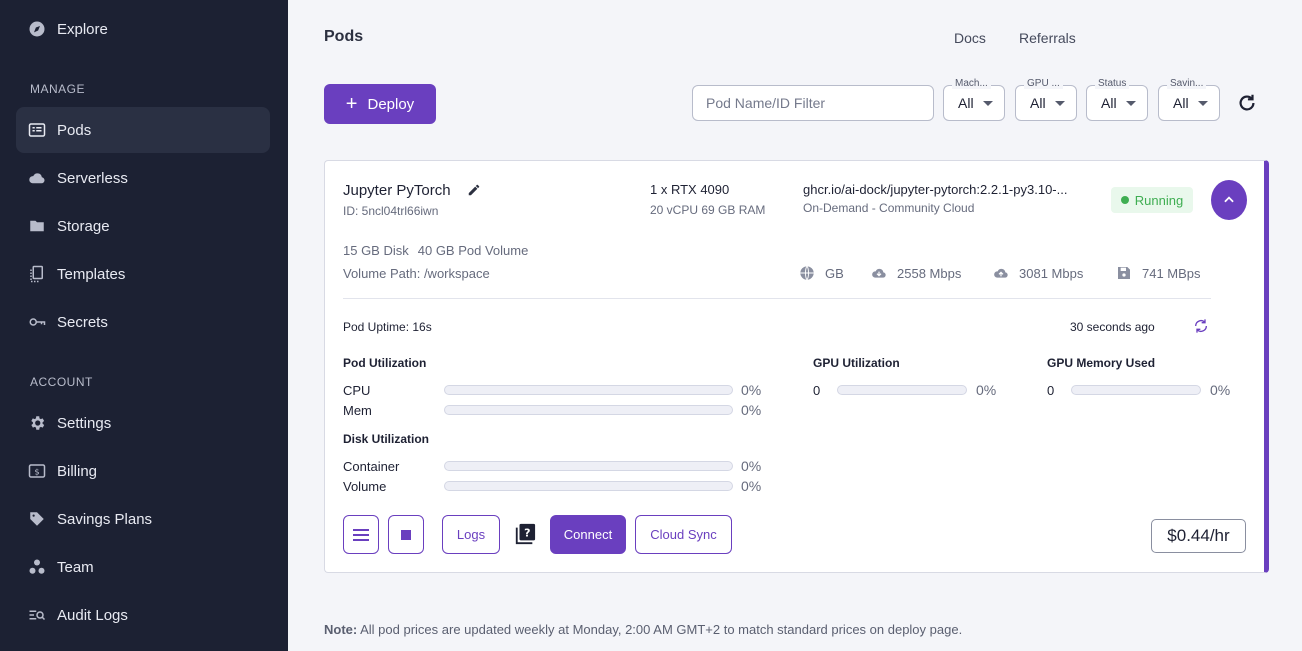  I want to click on cloud-sync-button: Cloud Sync, so click(683, 534).